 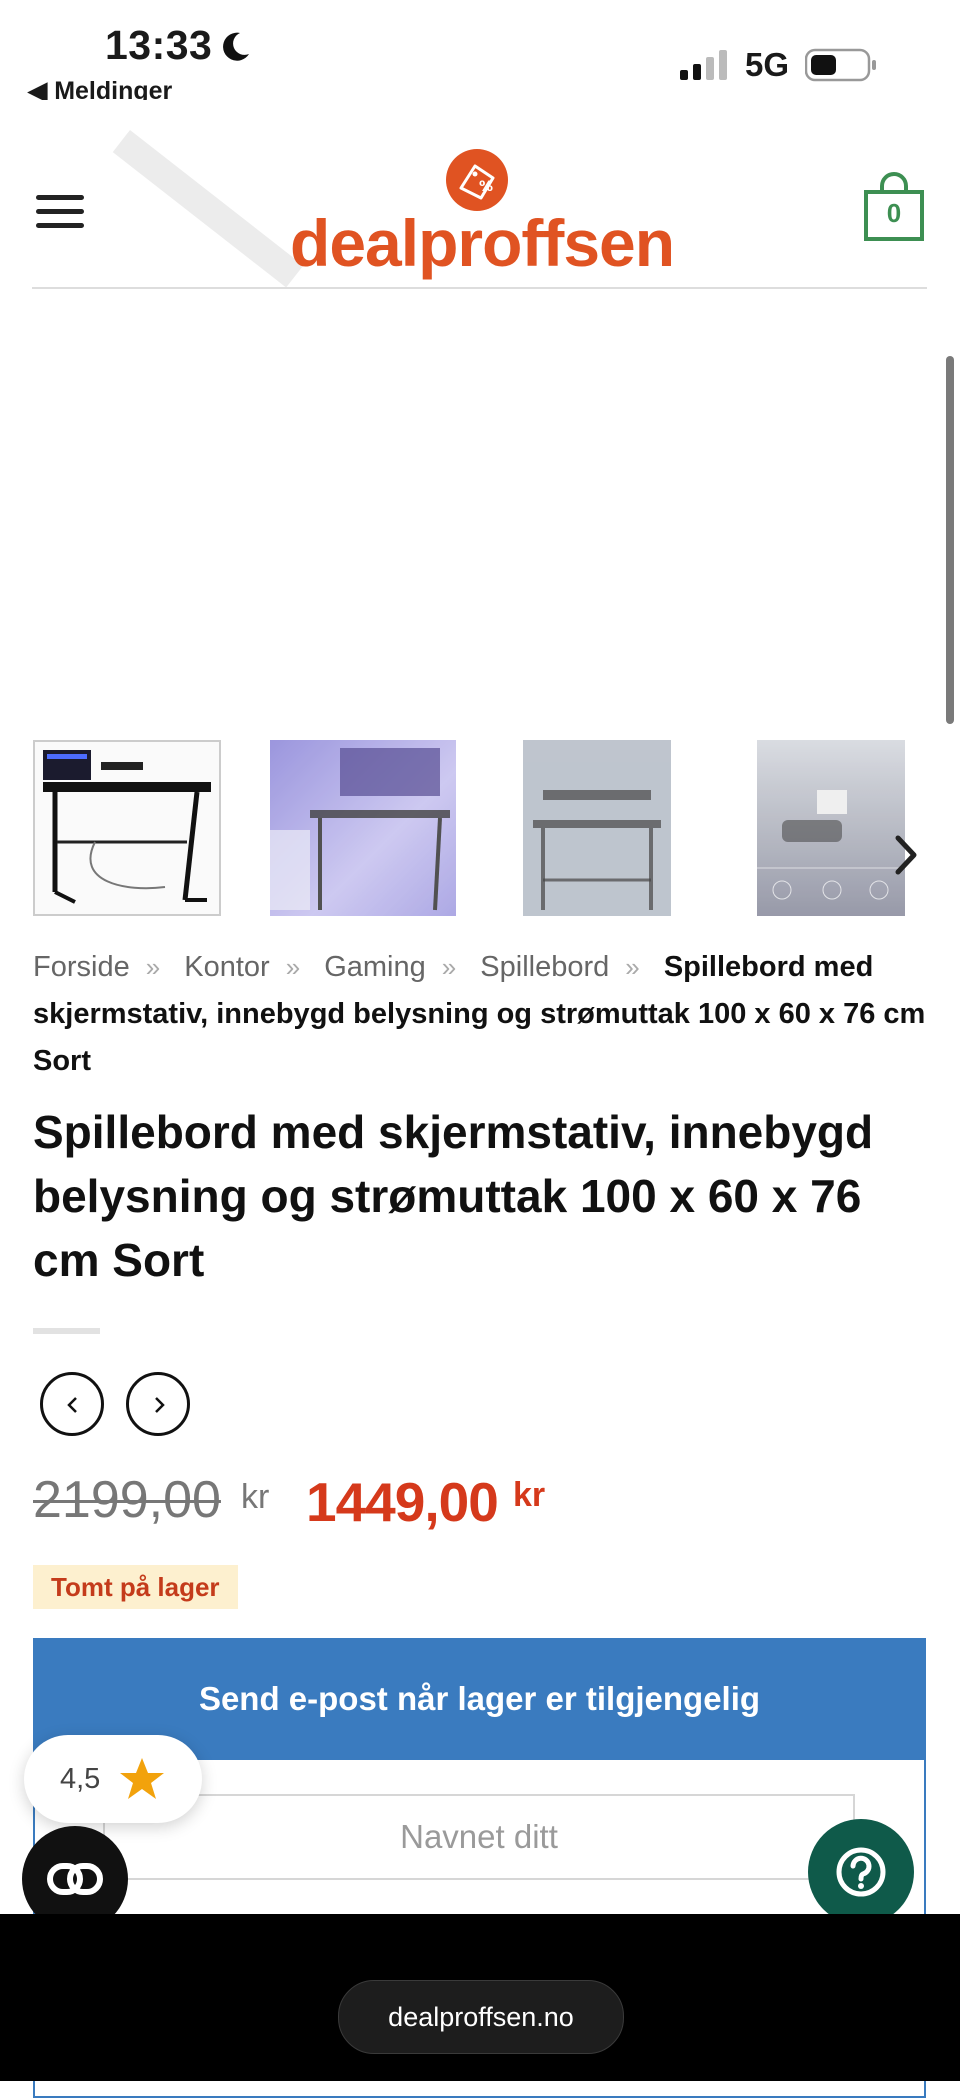 What do you see at coordinates (479, 1837) in the screenshot?
I see `name-input: Navnet ditt` at bounding box center [479, 1837].